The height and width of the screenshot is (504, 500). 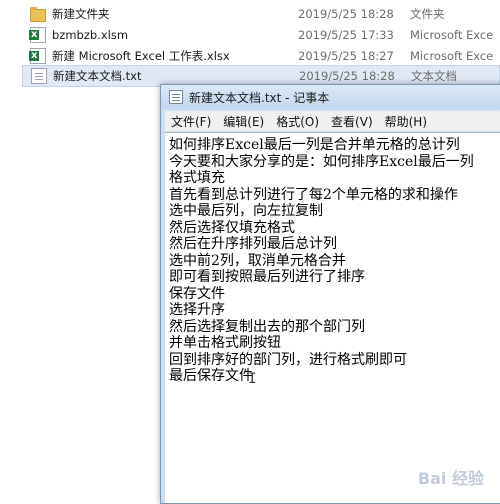 I want to click on text-line: 即可看到按照最后列进行了排序, so click(x=267, y=277).